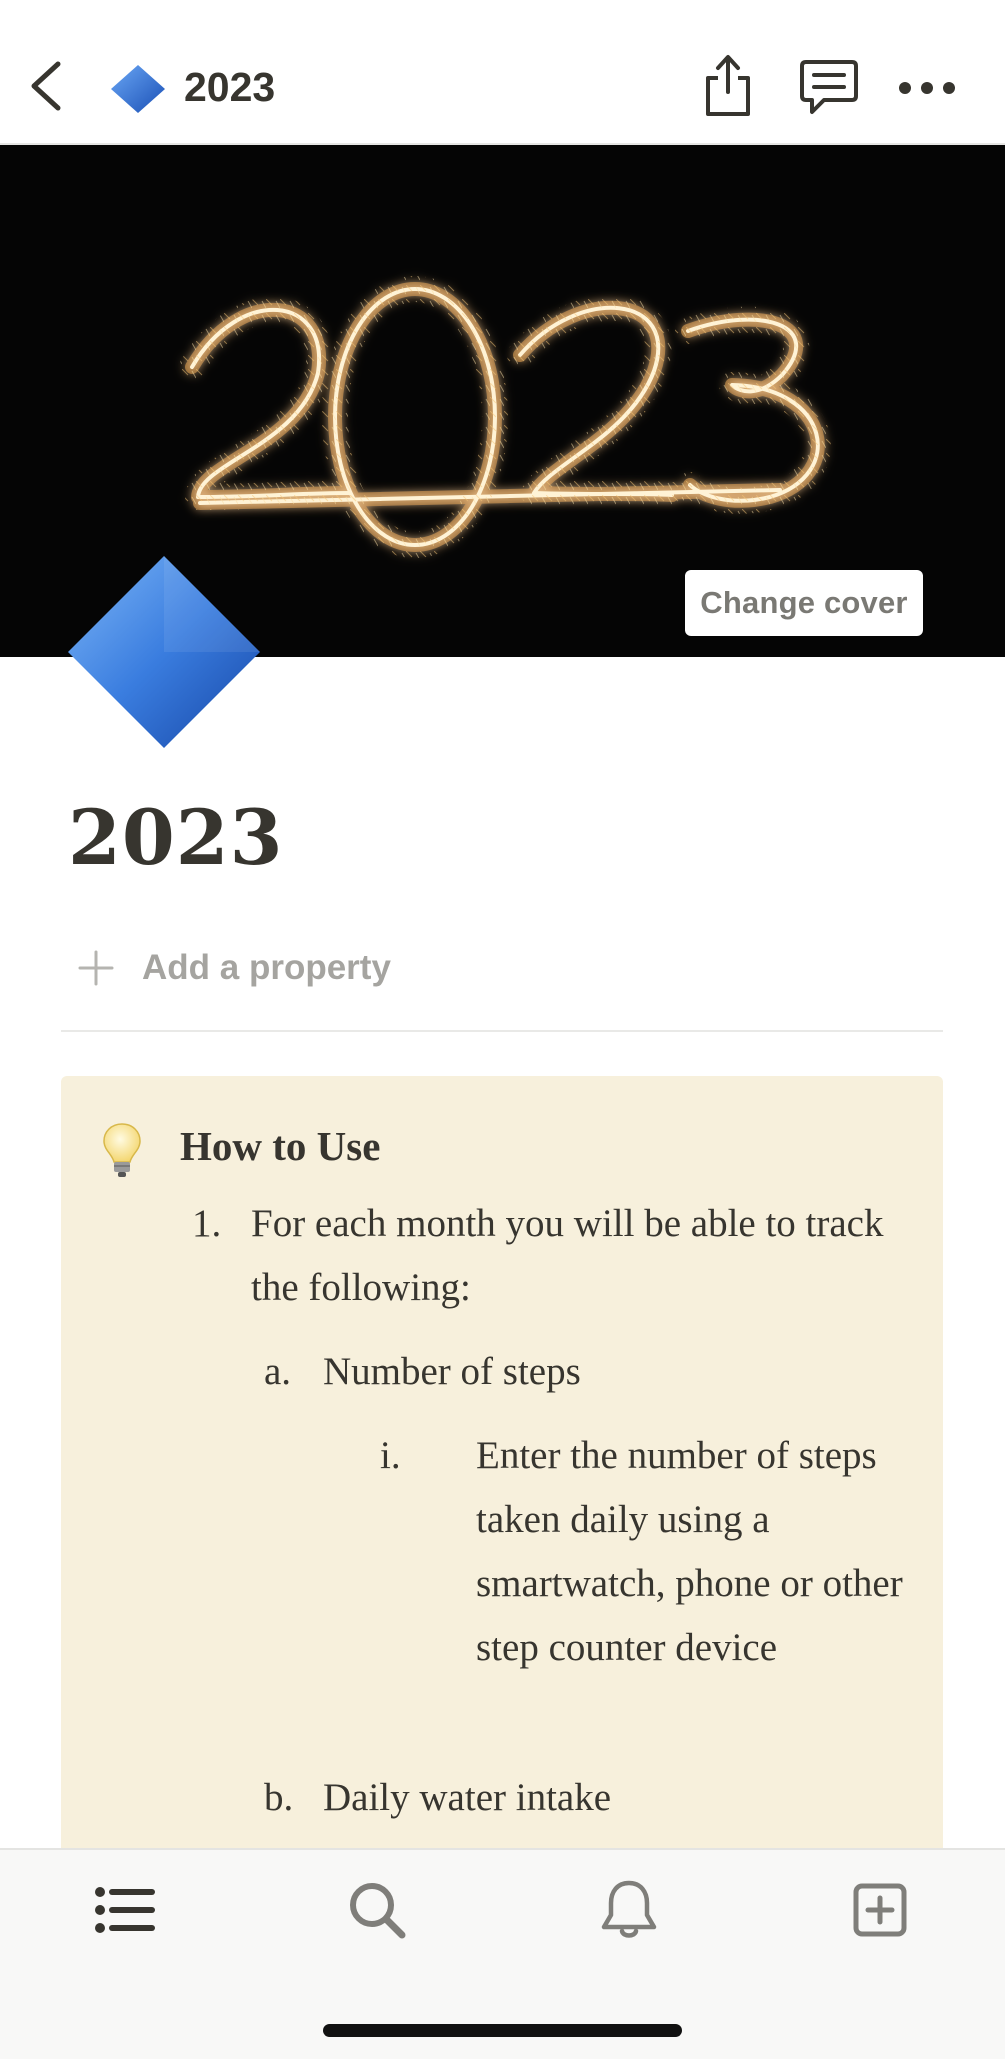  What do you see at coordinates (96, 968) in the screenshot?
I see `plus-icon` at bounding box center [96, 968].